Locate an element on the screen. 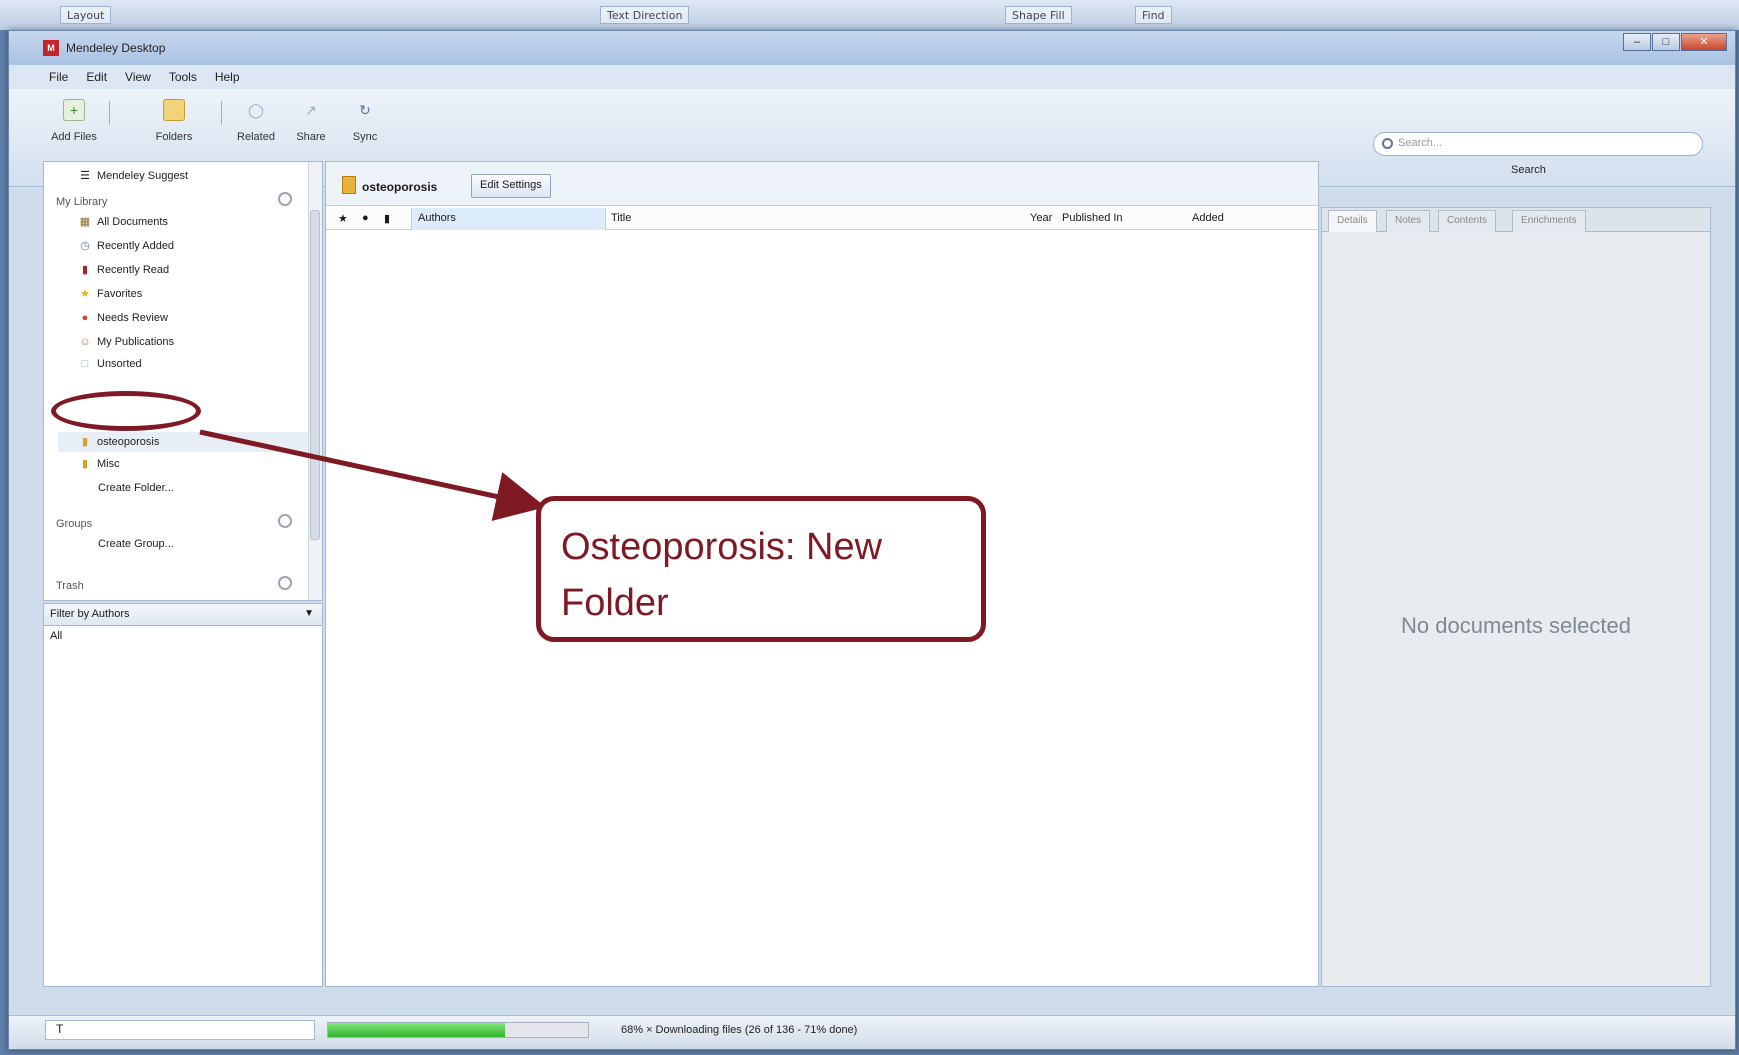 This screenshot has width=1739, height=1055. annotation-callout: Osteoporosis: New Folder is located at coordinates (761, 569).